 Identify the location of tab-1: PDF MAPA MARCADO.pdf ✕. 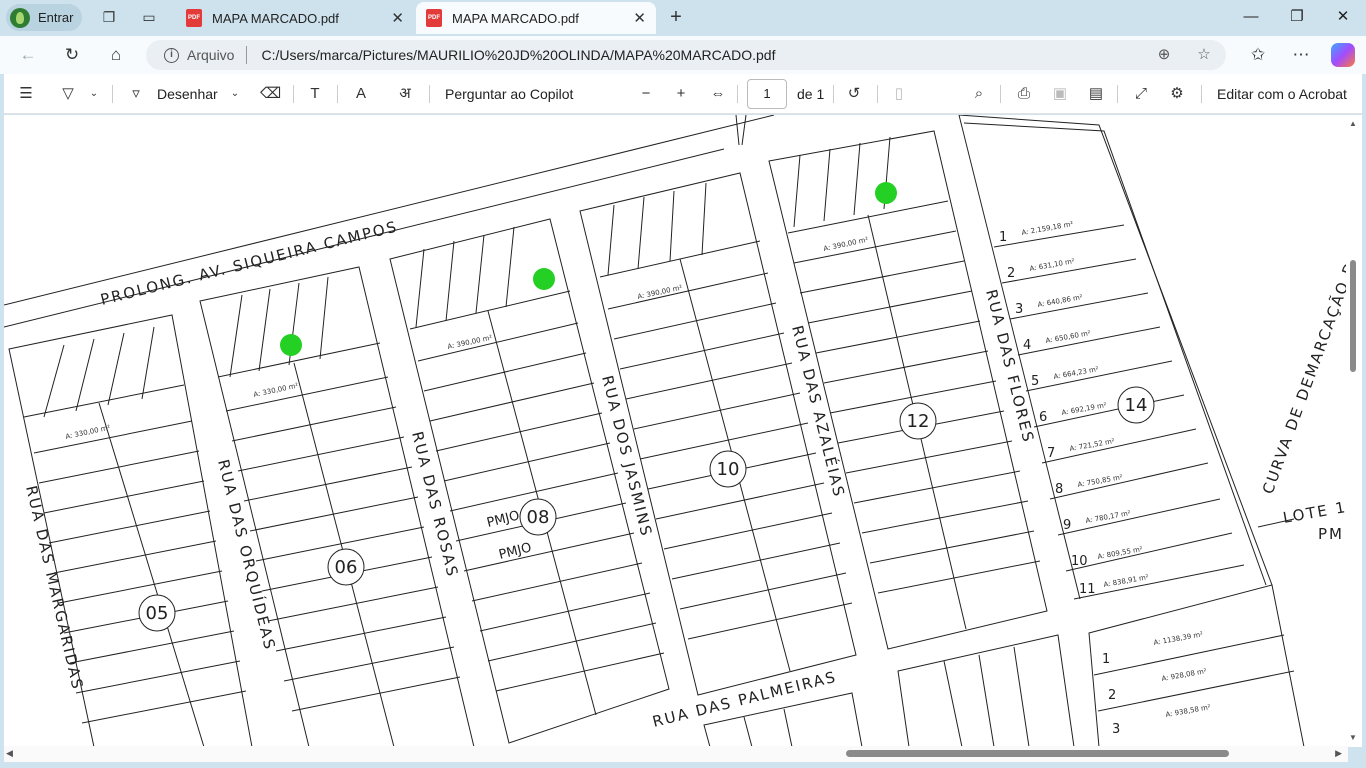
(295, 18).